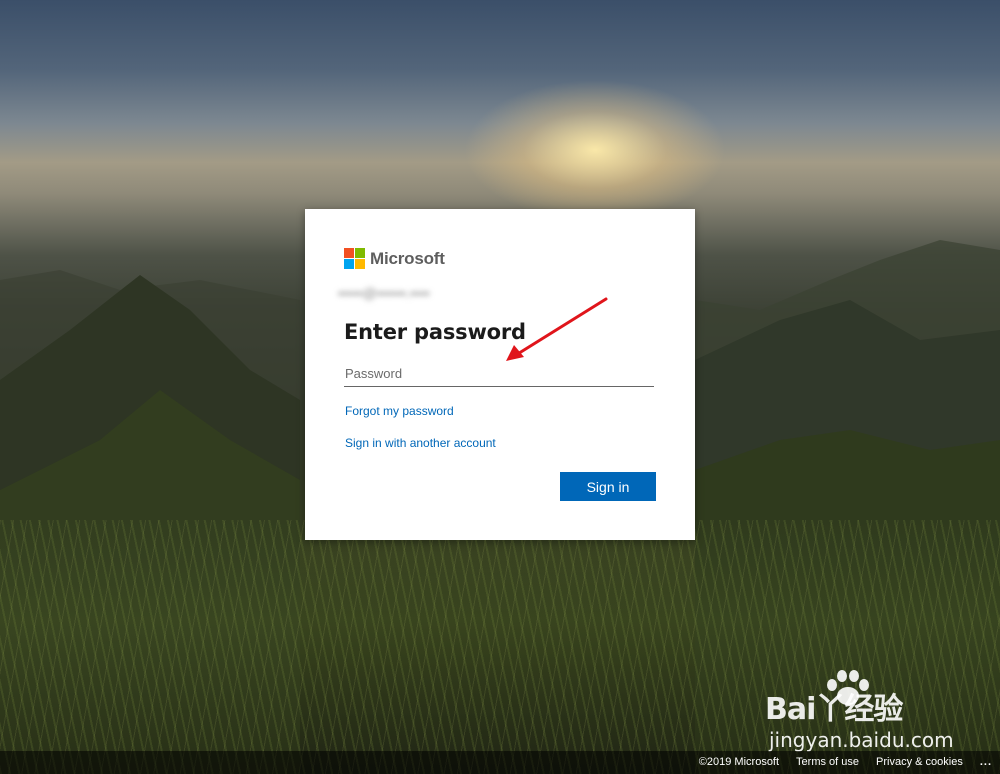  Describe the element at coordinates (360, 253) in the screenshot. I see `logo-square-green` at that location.